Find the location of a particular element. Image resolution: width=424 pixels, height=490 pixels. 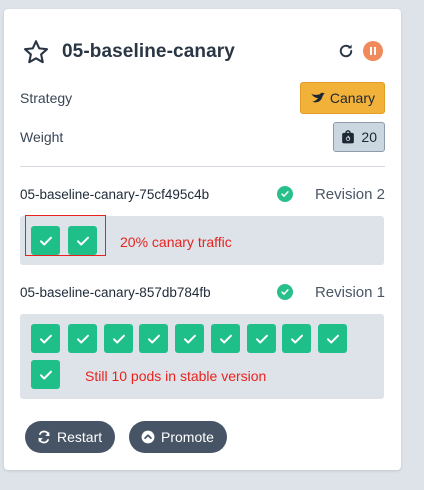

revision-label: Revision 1 is located at coordinates (349, 292).